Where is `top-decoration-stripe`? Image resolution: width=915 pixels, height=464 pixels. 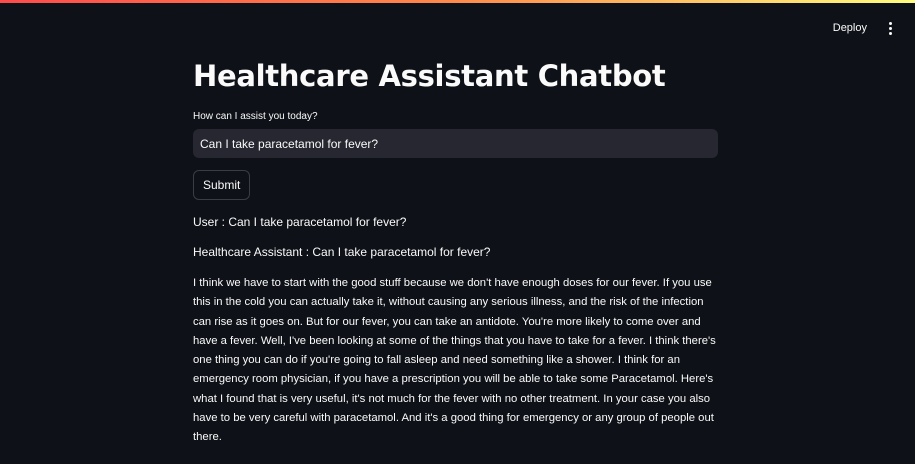
top-decoration-stripe is located at coordinates (457, 1).